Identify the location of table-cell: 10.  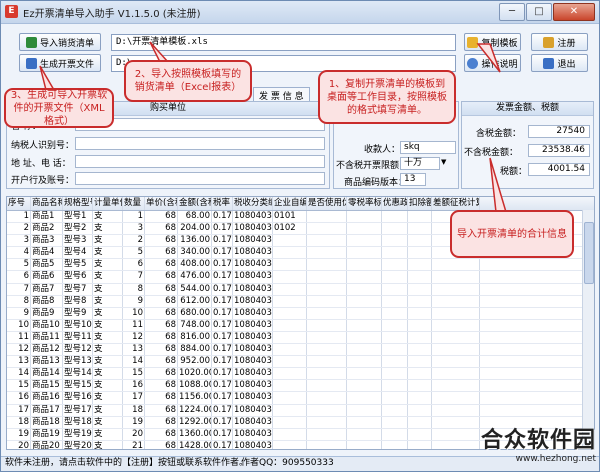
(134, 313).